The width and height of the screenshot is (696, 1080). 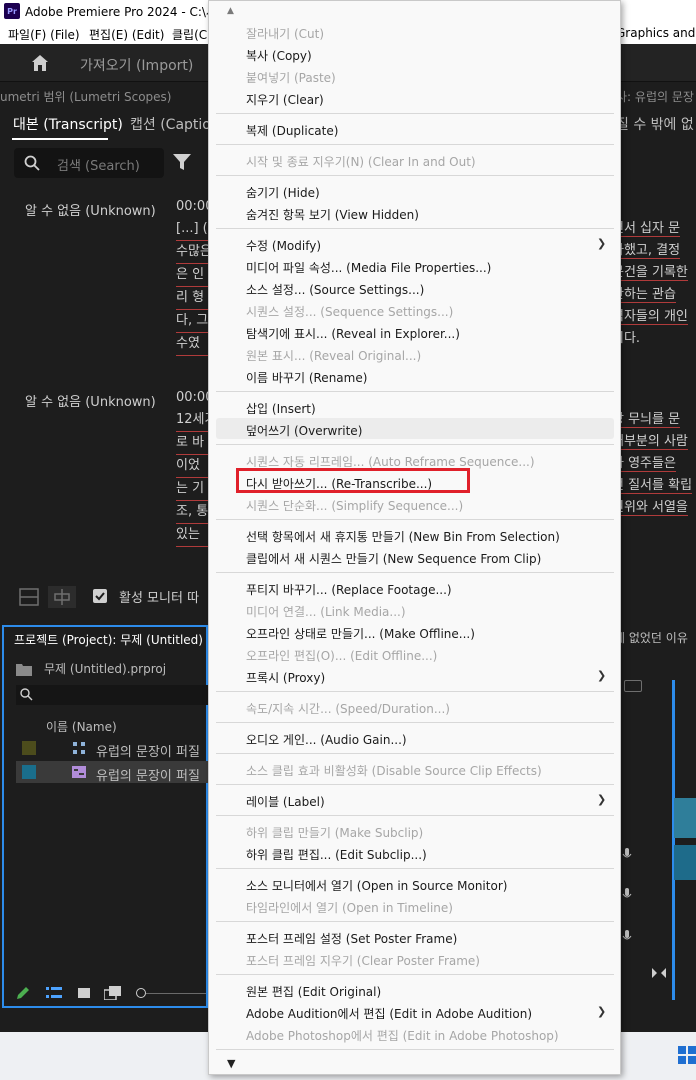 I want to click on menu-item-new-sequence-from-clip: 클립에서 새 시퀀스 만들기 (New Sequence From Clip), so click(x=393, y=558).